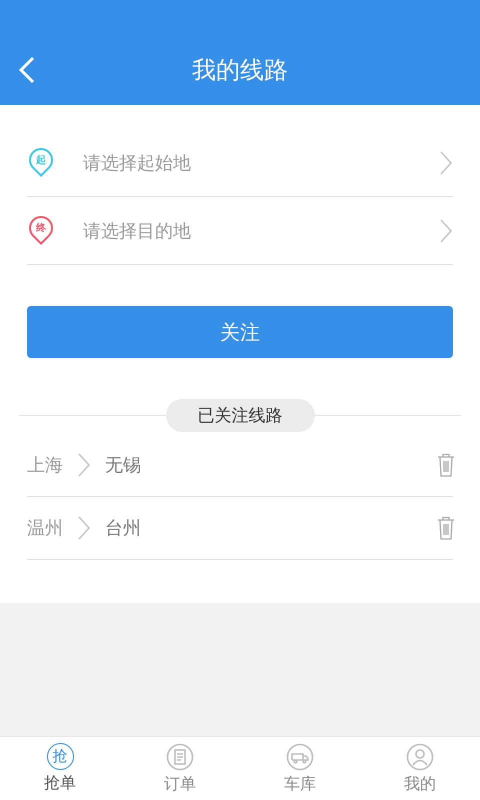  I want to click on destination-city: 台州, so click(123, 528).